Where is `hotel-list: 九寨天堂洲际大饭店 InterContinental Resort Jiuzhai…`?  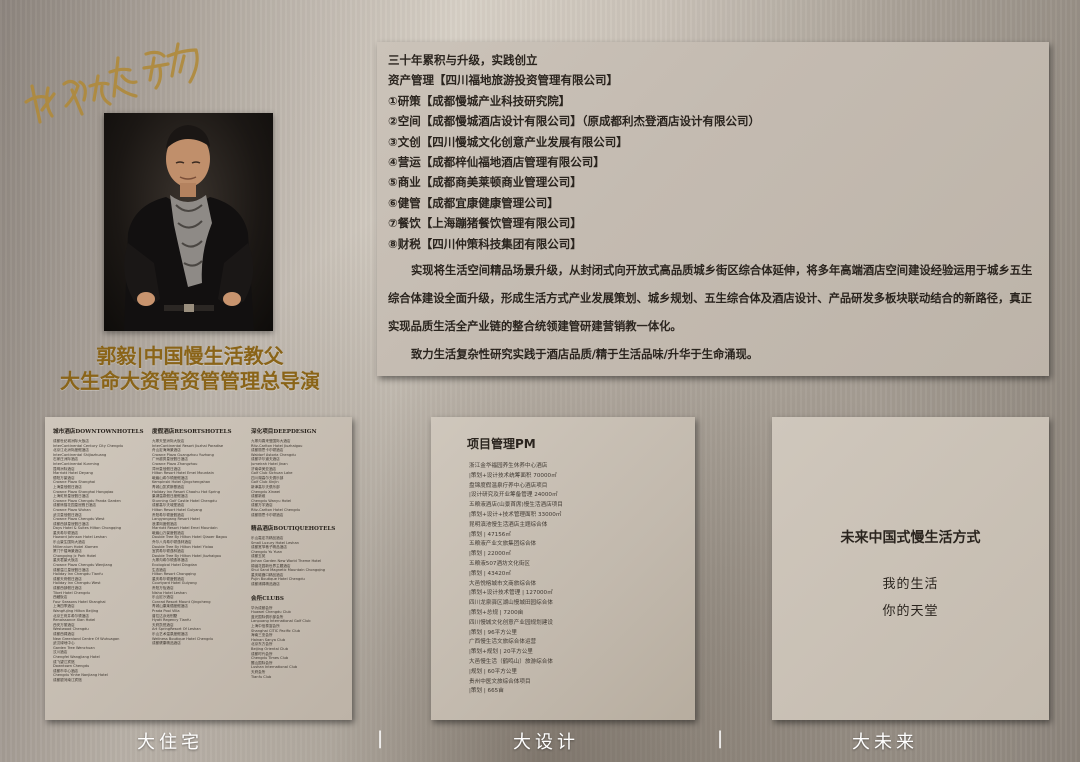 hotel-list: 九寨天堂洲际大饭店 InterContinental Resort Jiuzhai… is located at coordinates (198, 542).